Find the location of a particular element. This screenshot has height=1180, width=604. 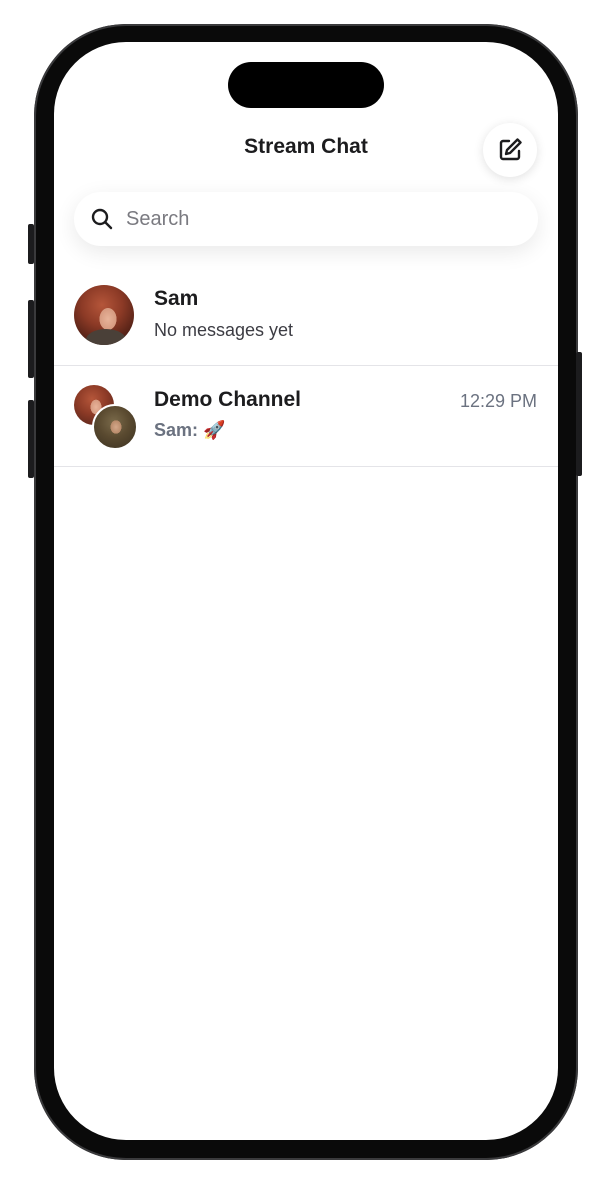

compose-icon is located at coordinates (510, 150).